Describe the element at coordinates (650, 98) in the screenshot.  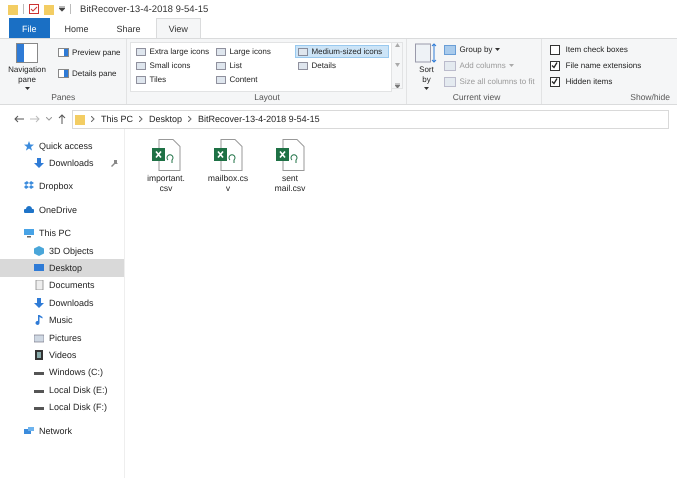
I see `group-label: Show/hide` at that location.